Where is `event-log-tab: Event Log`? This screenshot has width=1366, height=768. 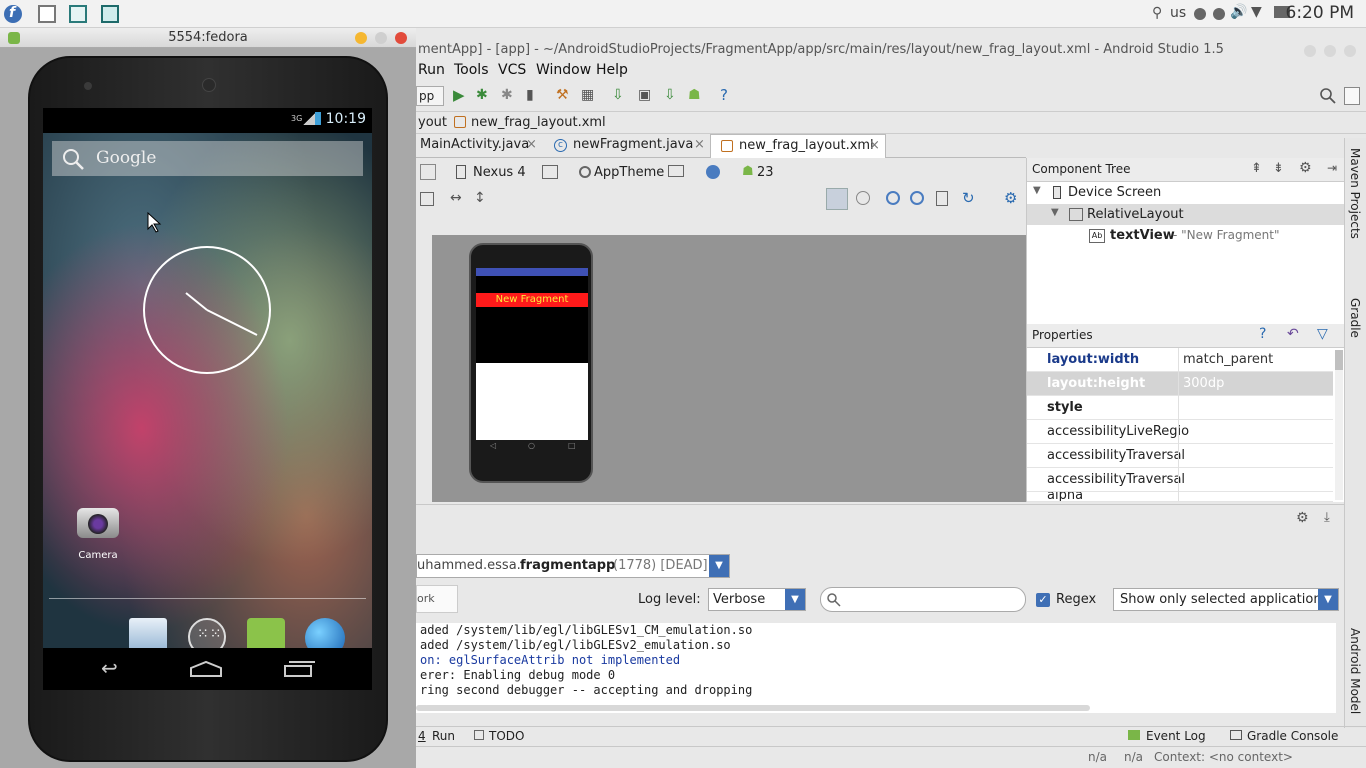 event-log-tab: Event Log is located at coordinates (1176, 736).